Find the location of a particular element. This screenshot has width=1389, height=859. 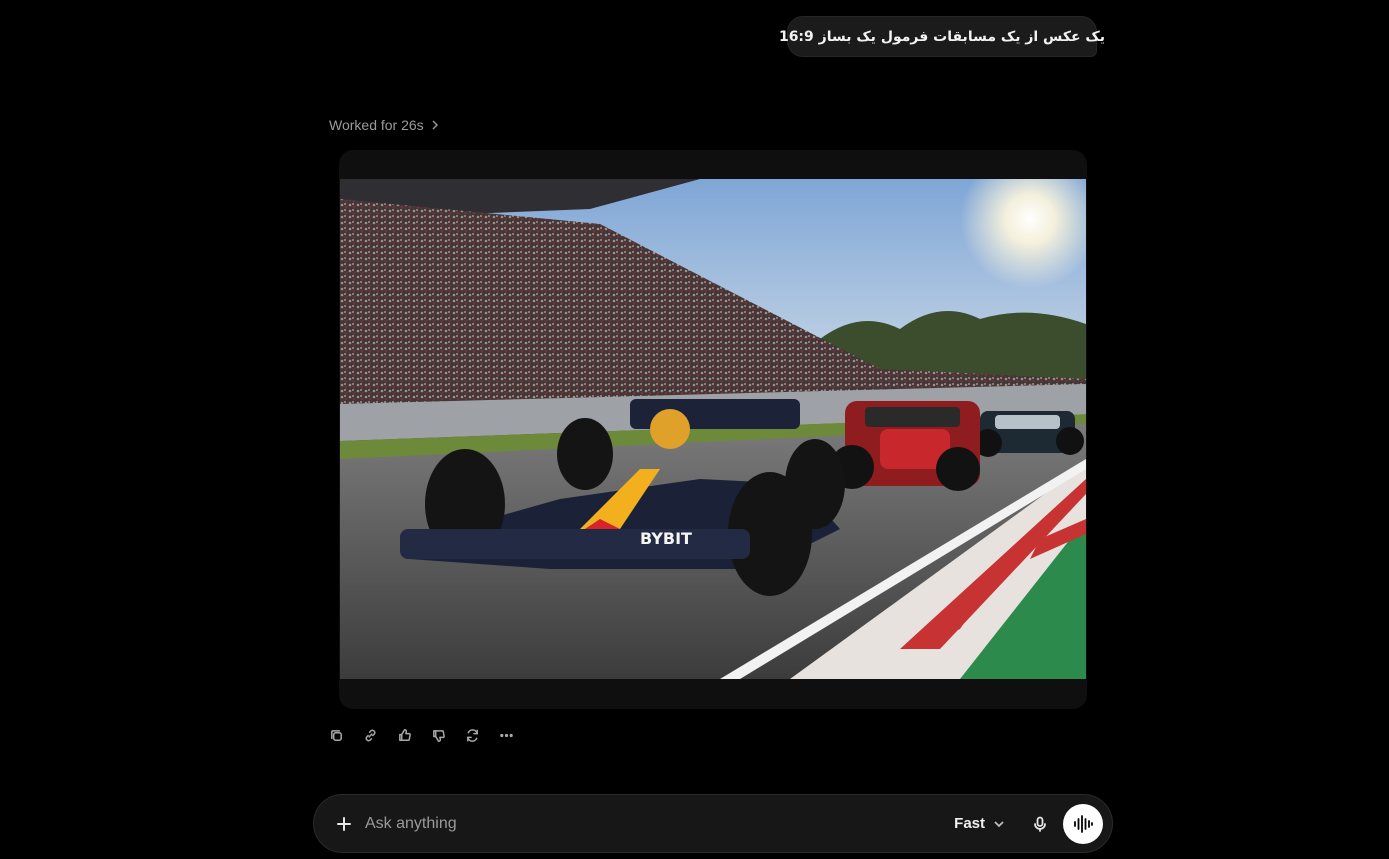

model-selector: Fast is located at coordinates (979, 823).